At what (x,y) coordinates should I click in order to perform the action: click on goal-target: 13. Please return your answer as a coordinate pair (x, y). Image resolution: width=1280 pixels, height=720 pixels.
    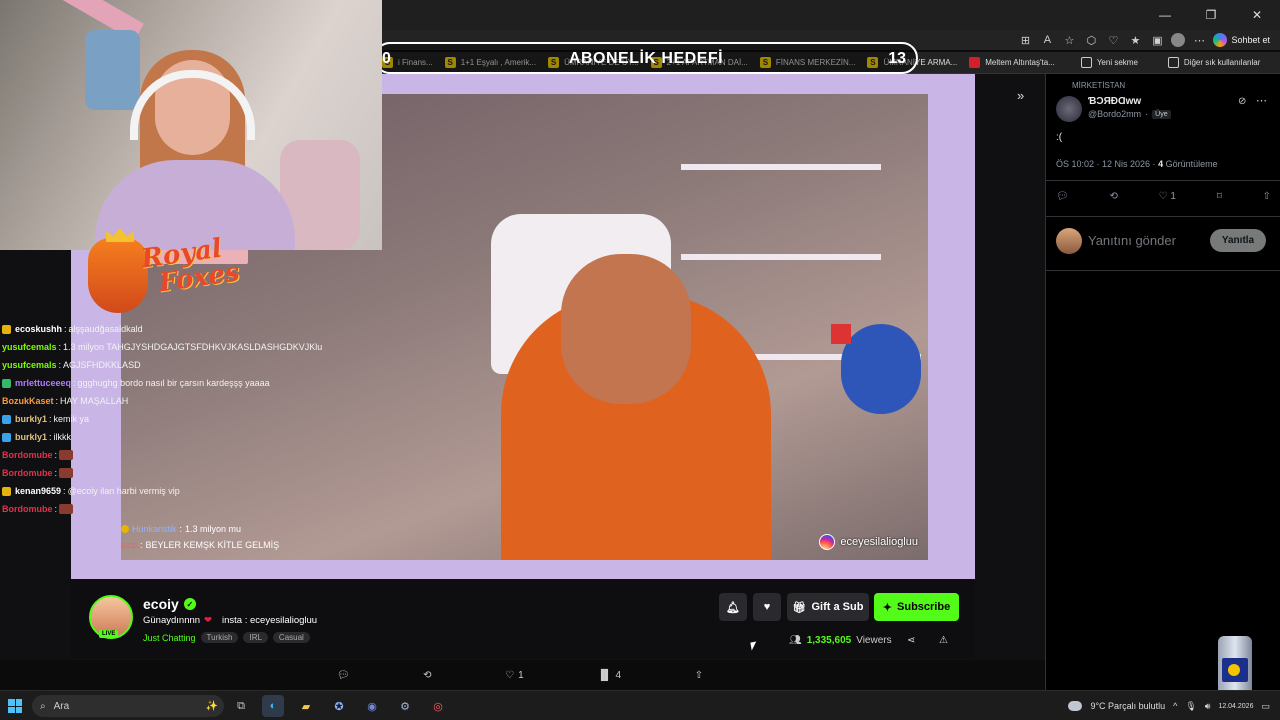
    Looking at the image, I should click on (897, 58).